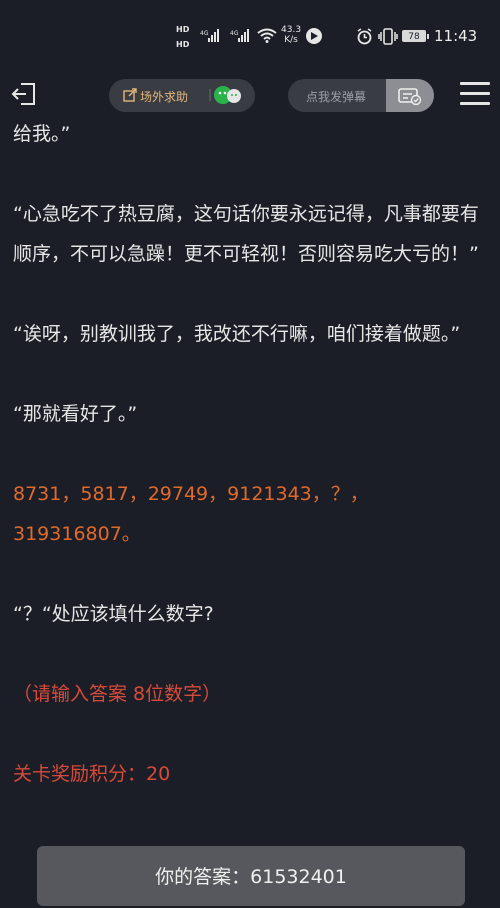  Describe the element at coordinates (113, 614) in the screenshot. I see `puzzle-question: “？“处应该填什么数字?` at that location.